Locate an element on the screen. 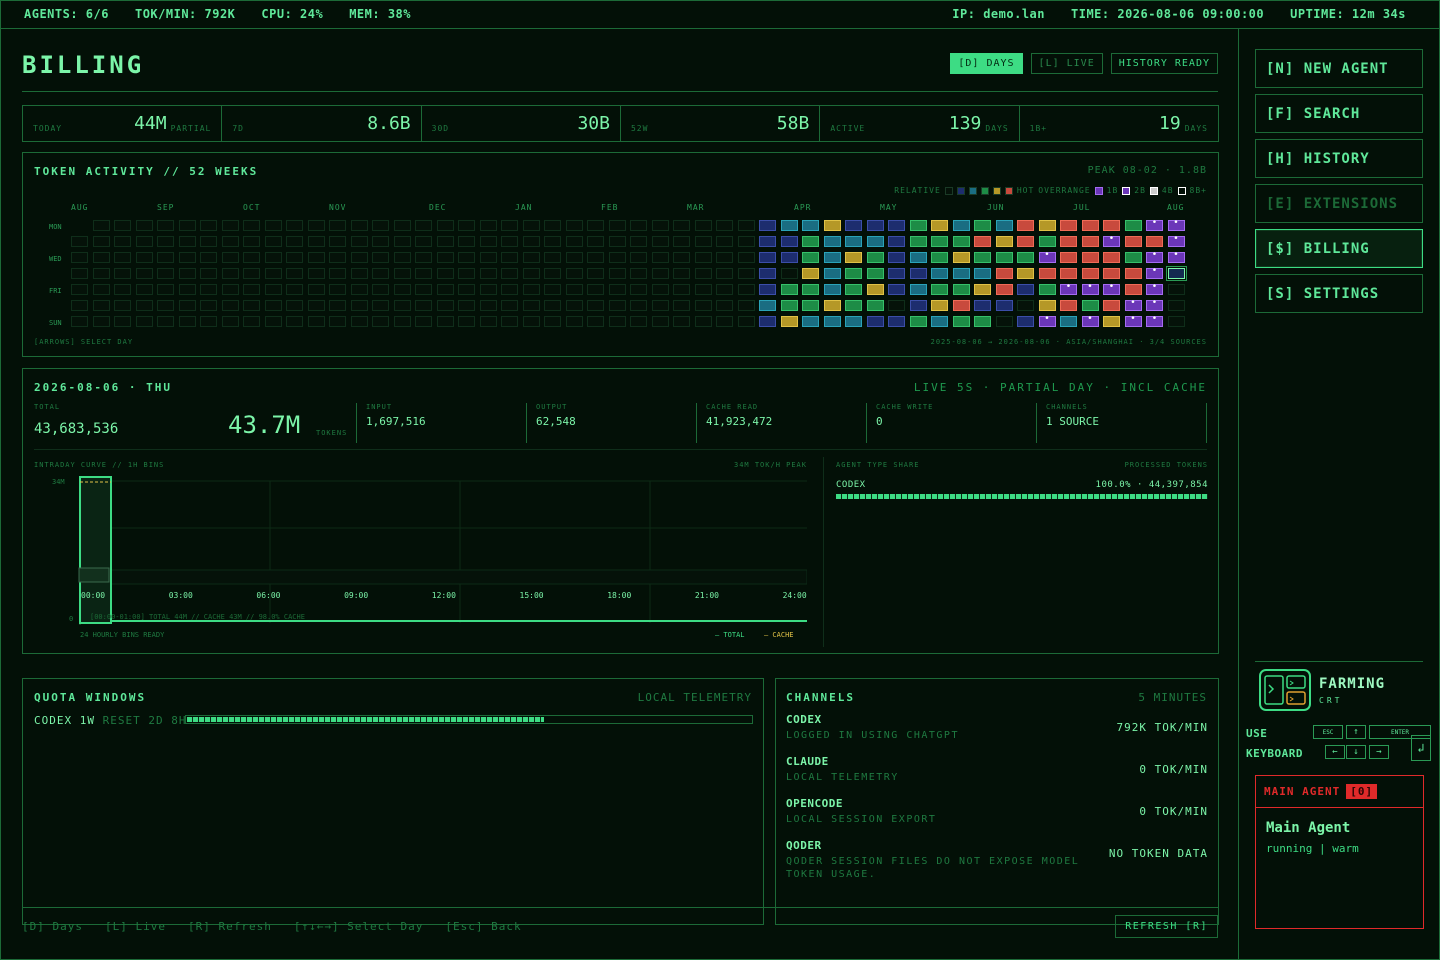 This screenshot has height=960, width=1440. hint-back: [Esc] Back is located at coordinates (483, 926).